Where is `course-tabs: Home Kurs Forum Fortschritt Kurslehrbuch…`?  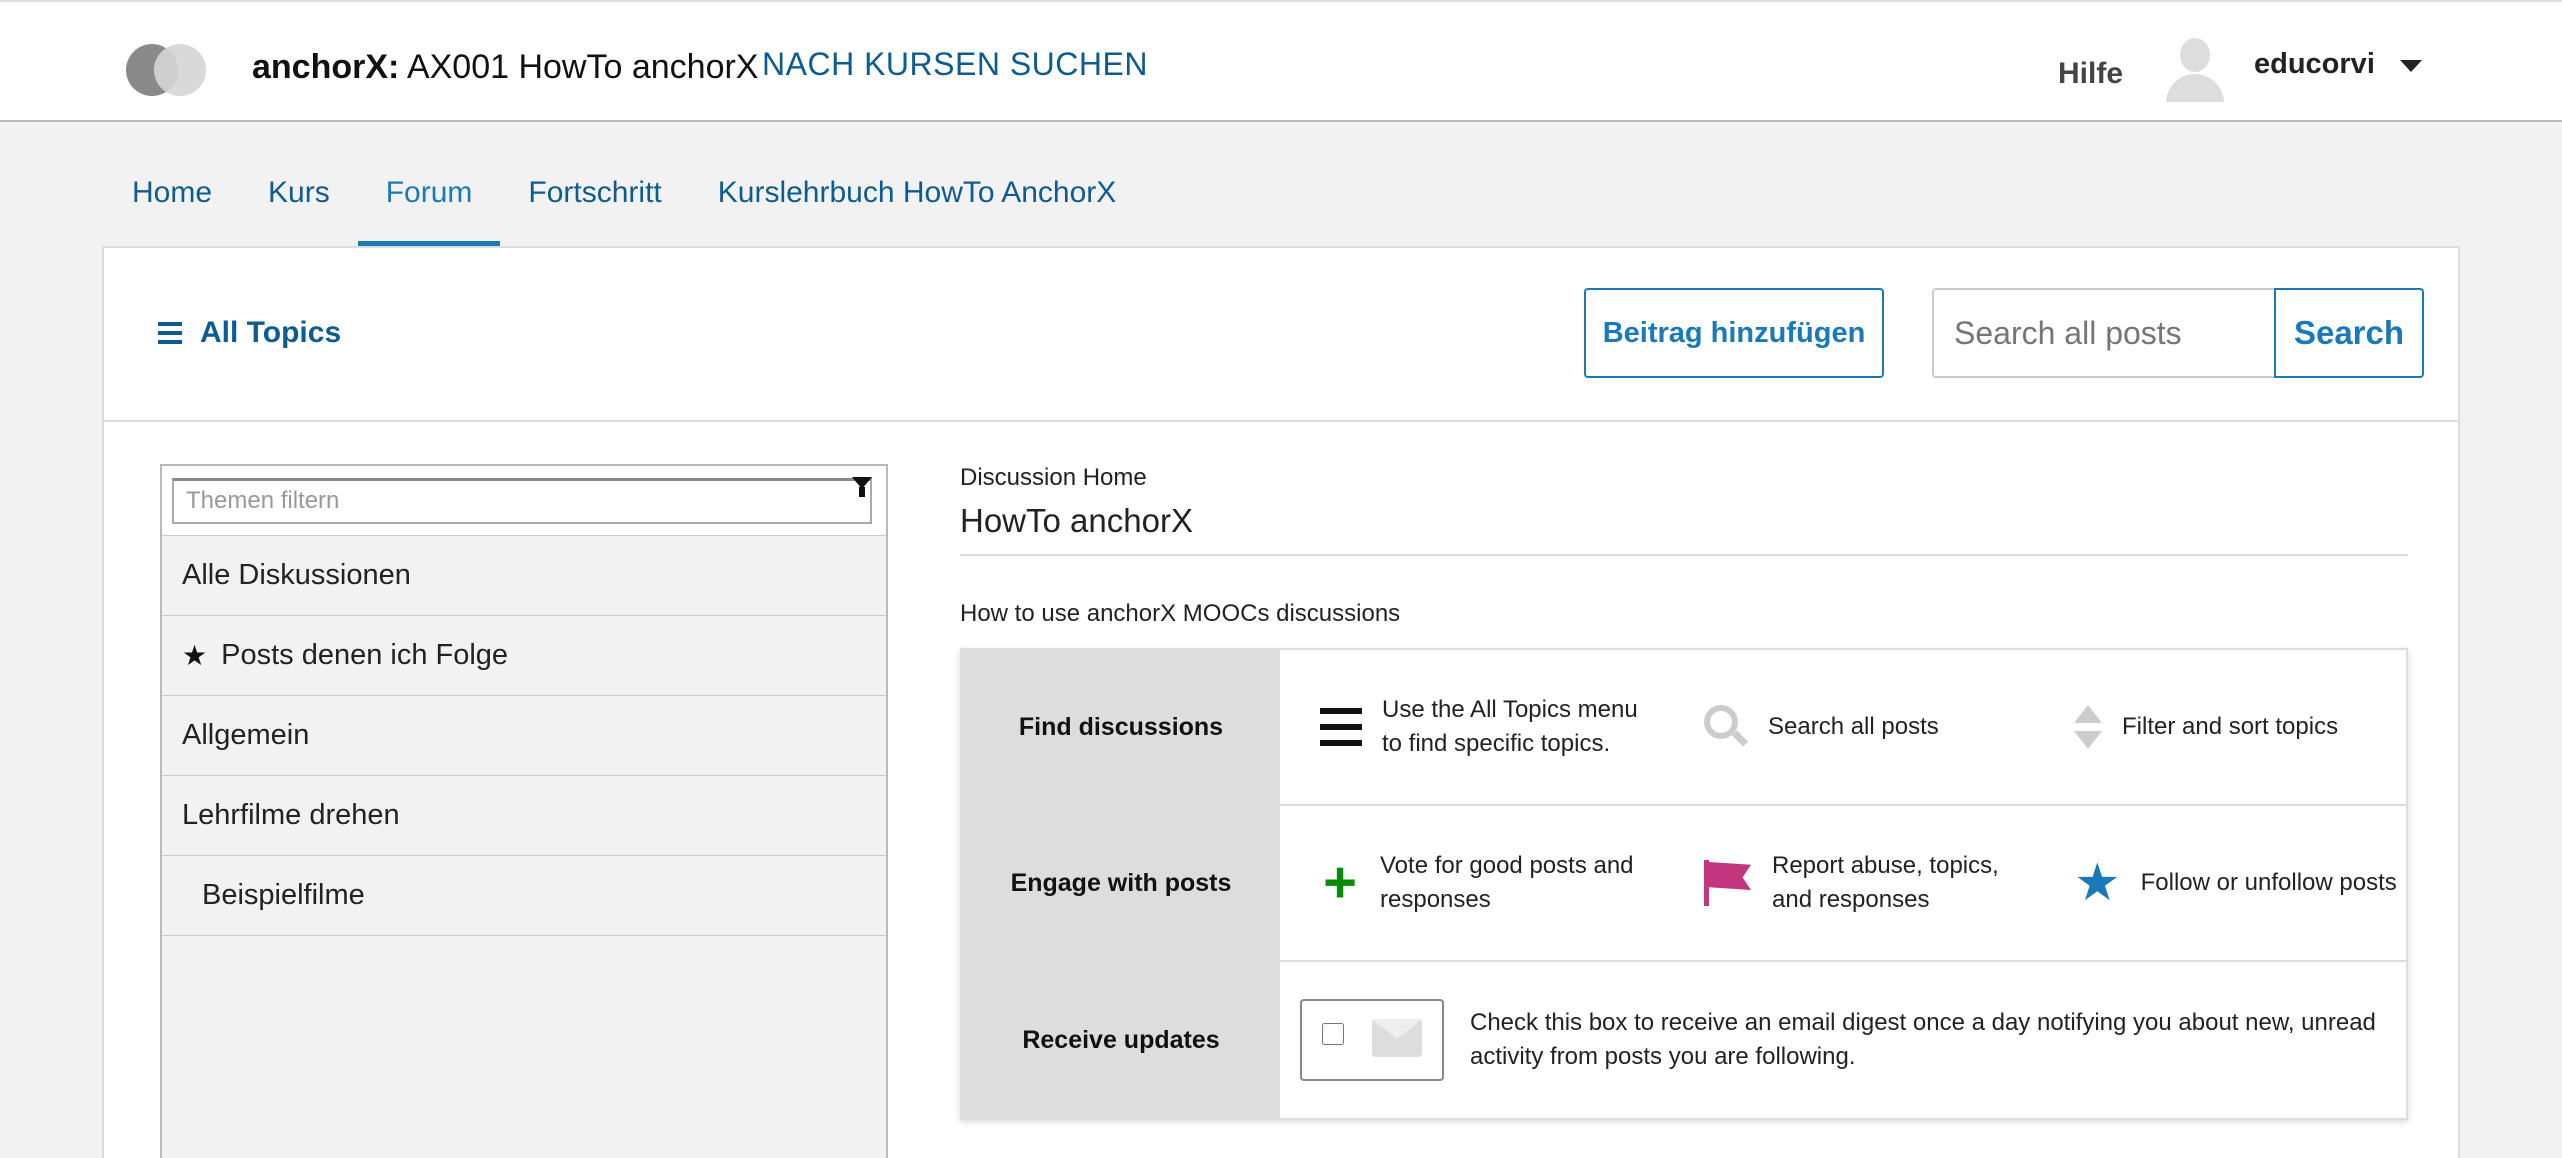 course-tabs: Home Kurs Forum Fortschritt Kurslehrbuch… is located at coordinates (624, 202).